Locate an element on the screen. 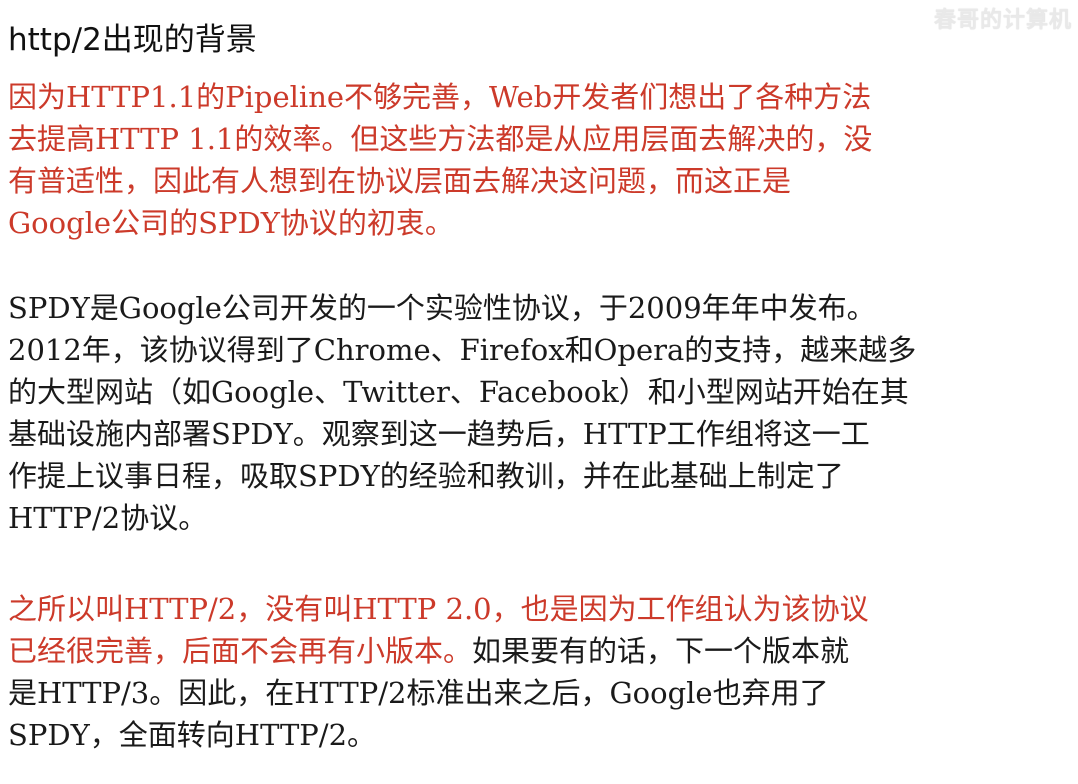 The width and height of the screenshot is (1078, 784). watermark: 春哥的计算机 is located at coordinates (1002, 20).